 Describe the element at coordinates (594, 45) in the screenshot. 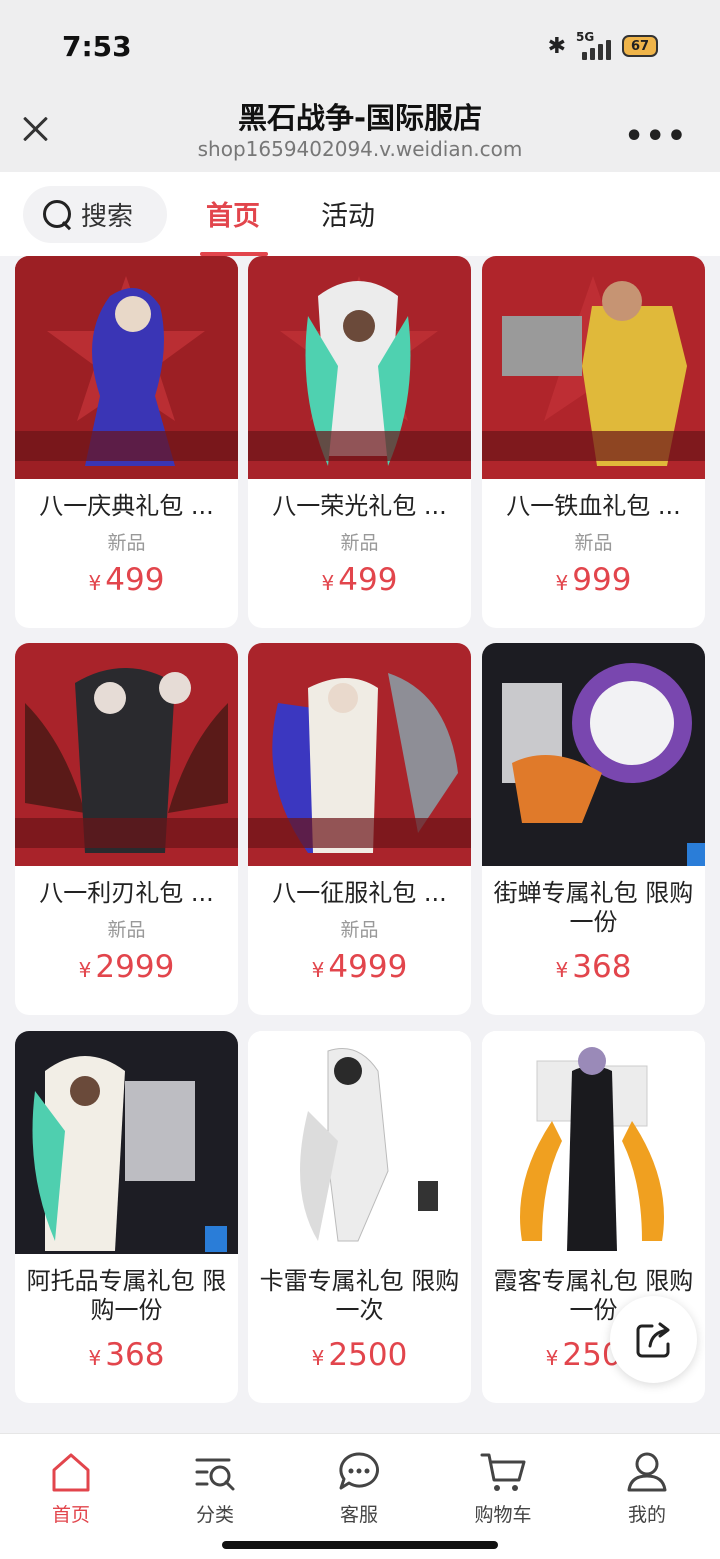

I see `signal-icon: 5G` at that location.